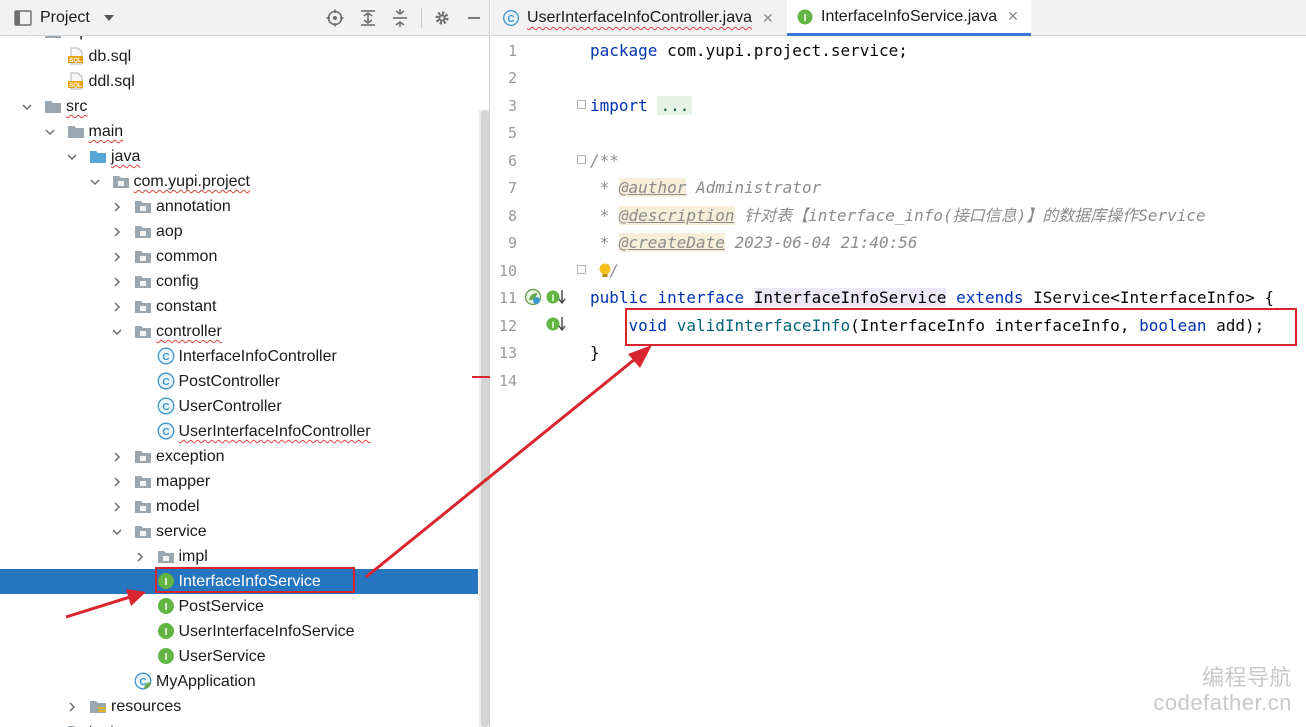 The width and height of the screenshot is (1306, 727). Describe the element at coordinates (961, 327) in the screenshot. I see `highlight-box-method` at that location.